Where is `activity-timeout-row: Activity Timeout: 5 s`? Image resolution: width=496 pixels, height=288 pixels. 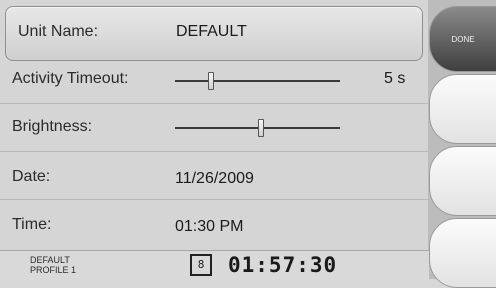
activity-timeout-row: Activity Timeout: 5 s is located at coordinates (214, 80).